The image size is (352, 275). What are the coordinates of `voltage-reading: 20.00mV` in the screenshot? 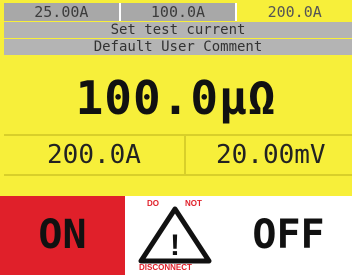 It's located at (271, 155).